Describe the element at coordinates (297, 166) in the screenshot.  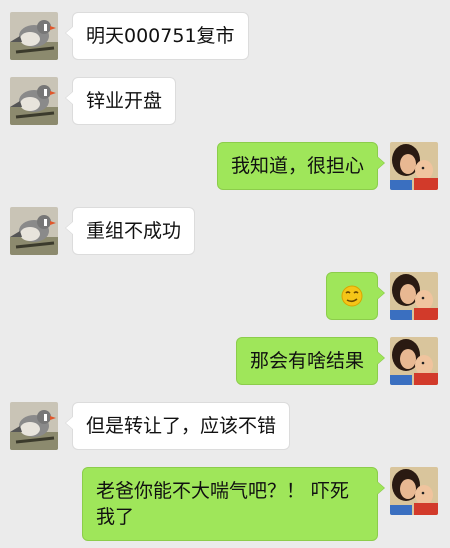
I see `message-text: 我知道，很担心` at that location.